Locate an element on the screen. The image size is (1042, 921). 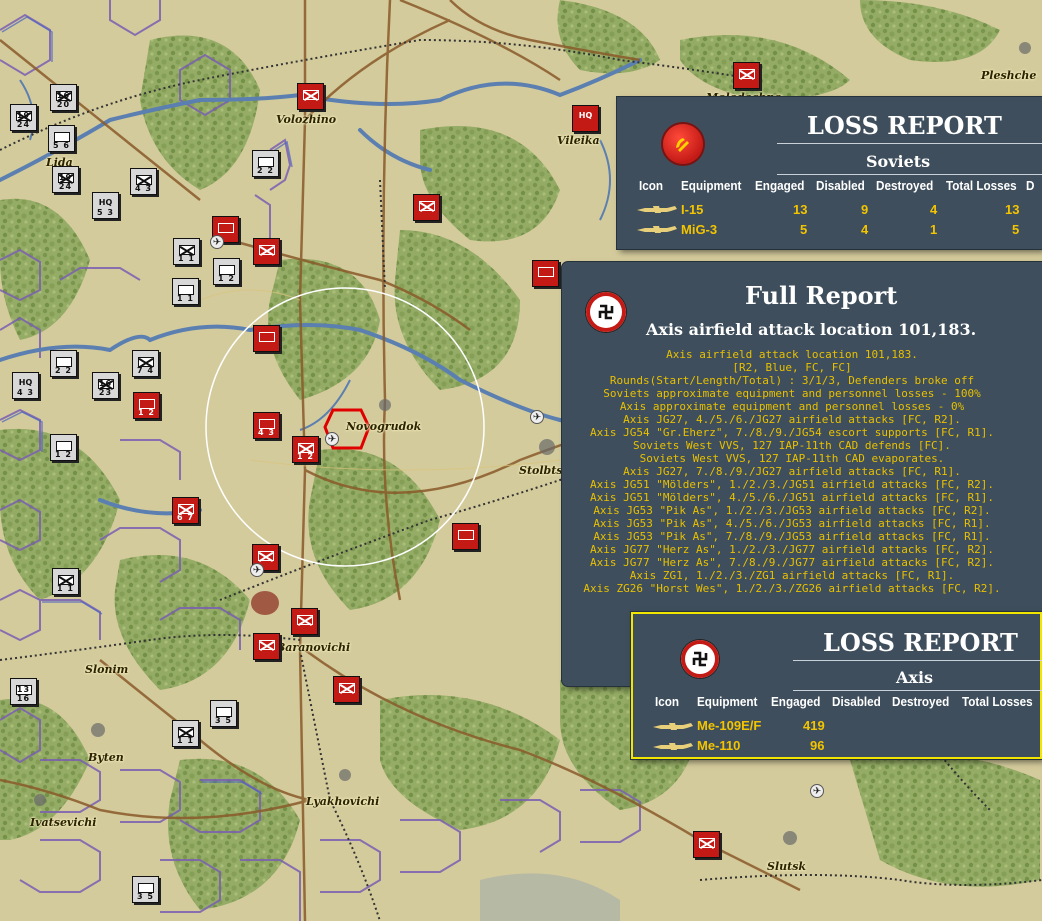
unit-strength: 5 6 is located at coordinates (61, 145).